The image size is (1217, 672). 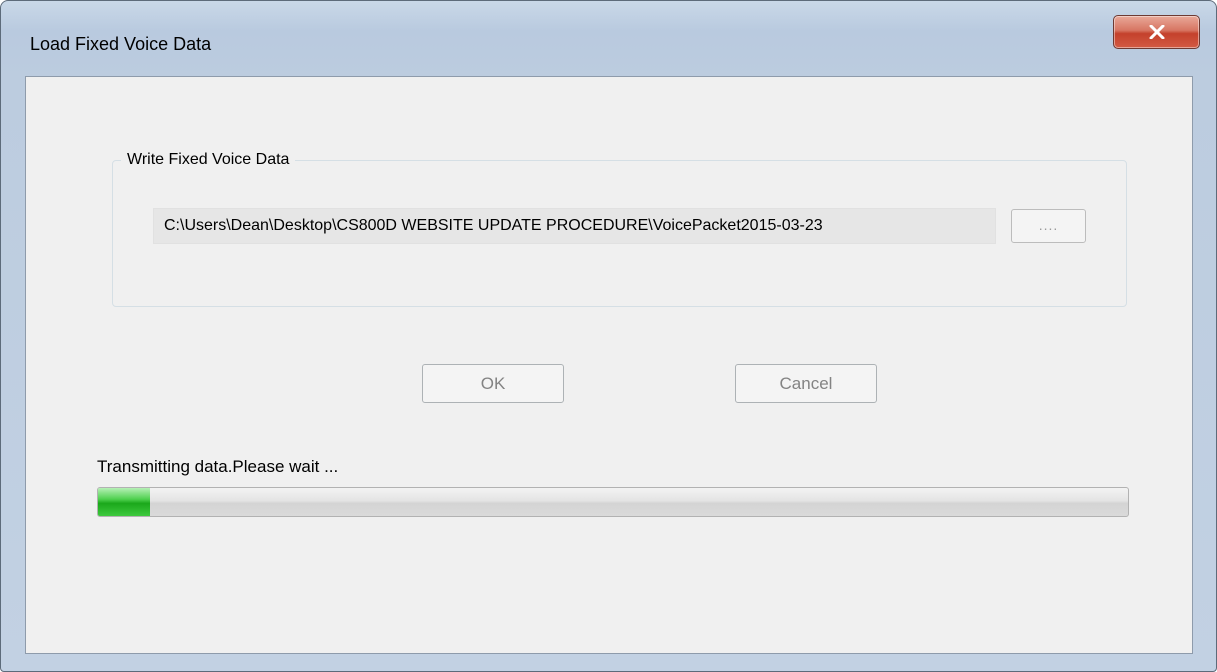 I want to click on progress-bar, so click(x=613, y=502).